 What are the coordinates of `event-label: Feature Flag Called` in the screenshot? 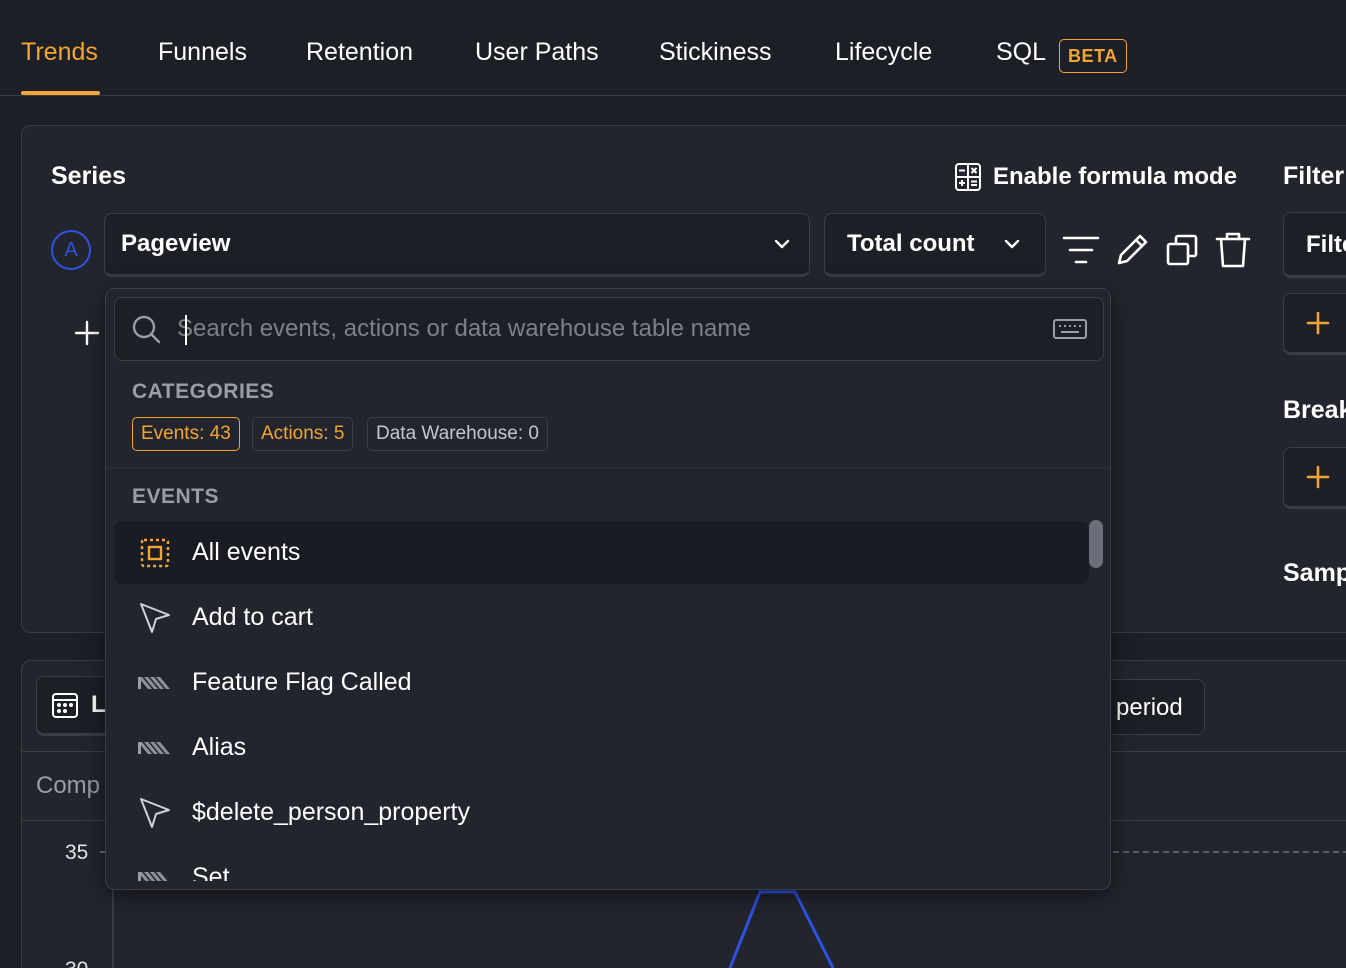 It's located at (302, 682).